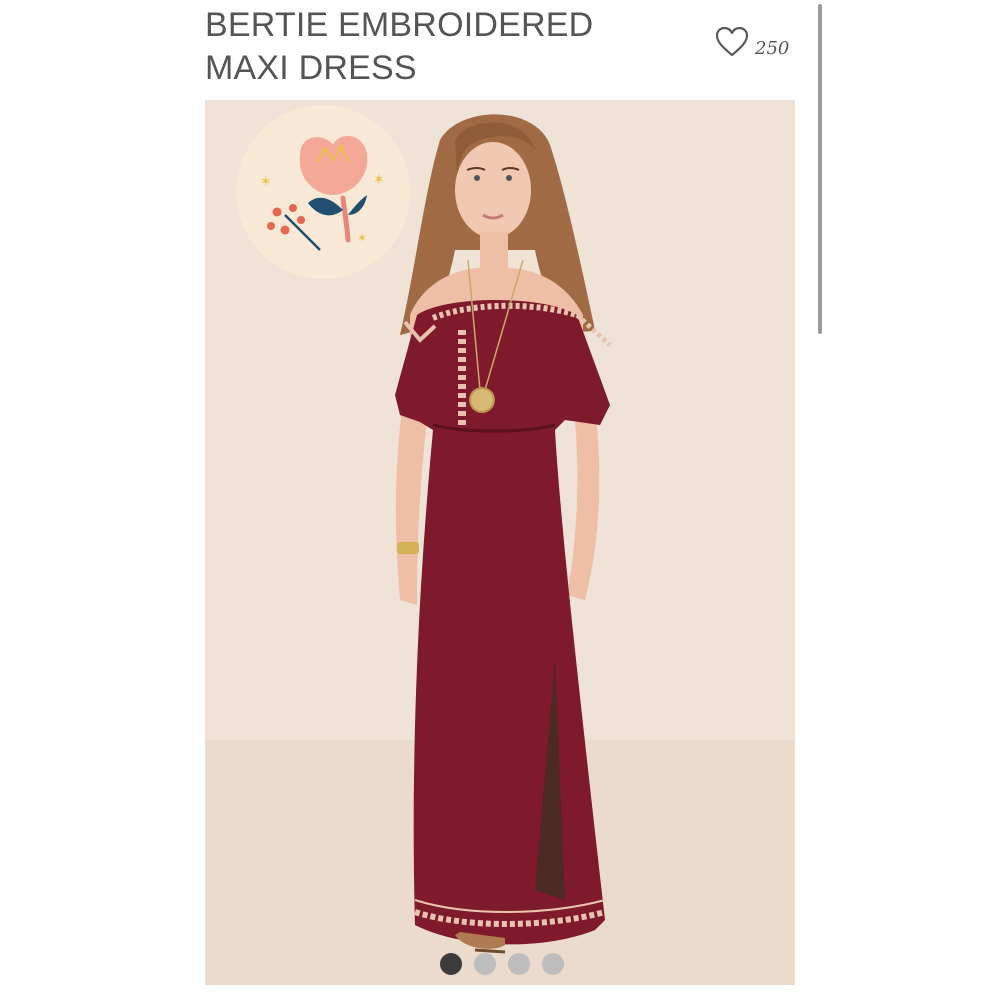 The height and width of the screenshot is (1000, 1000). I want to click on product-title-line-2: MAXI DRESS, so click(311, 68).